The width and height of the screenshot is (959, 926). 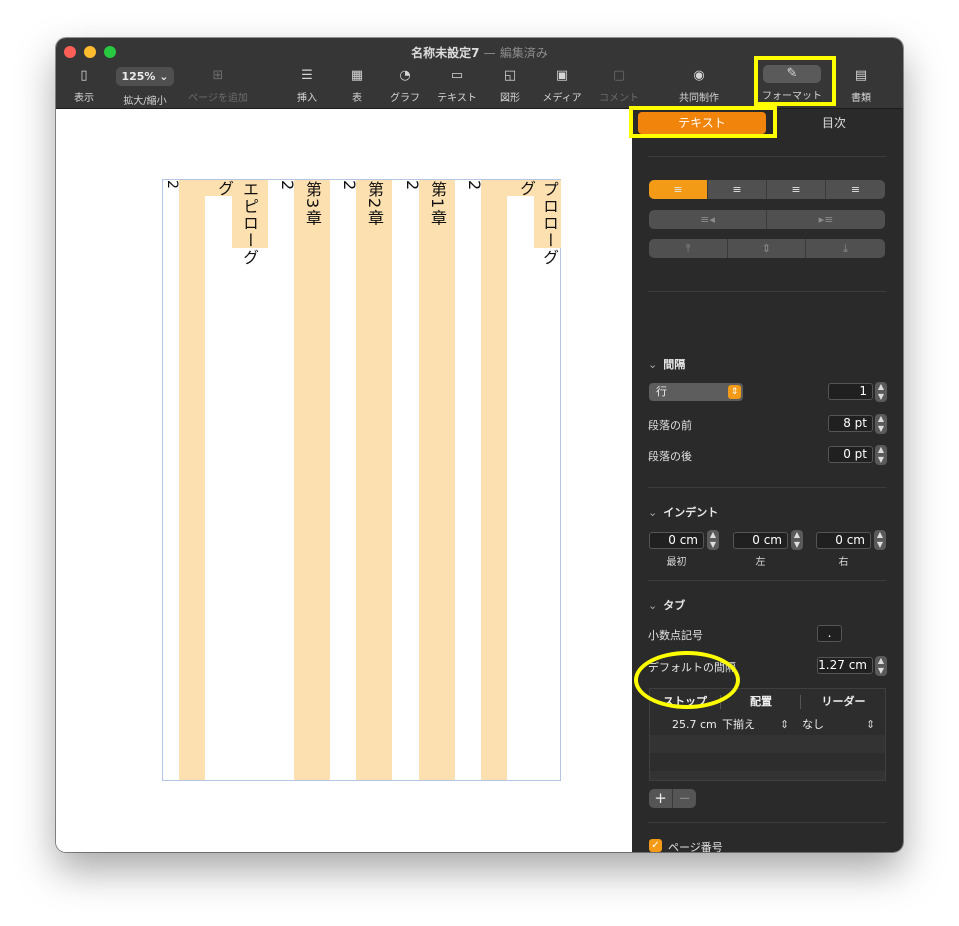 What do you see at coordinates (374, 203) in the screenshot?
I see `column-text-chapter2: 第2章` at bounding box center [374, 203].